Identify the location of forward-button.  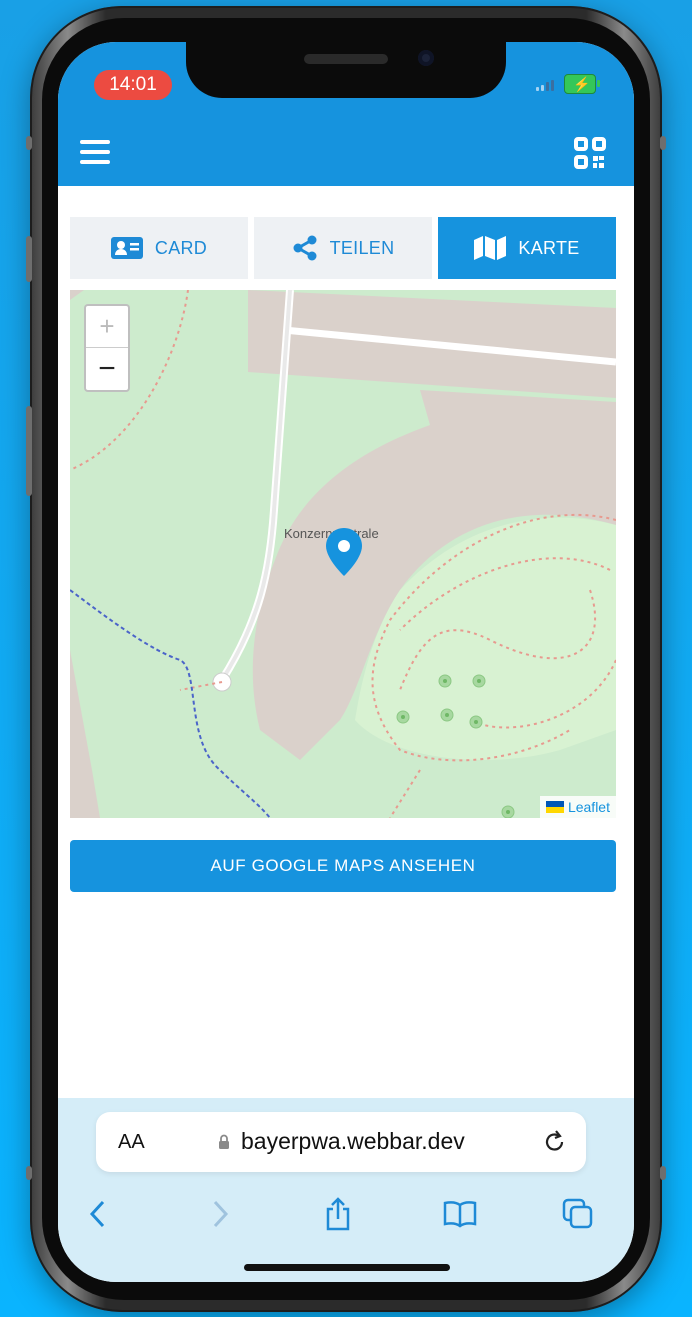
(220, 1214).